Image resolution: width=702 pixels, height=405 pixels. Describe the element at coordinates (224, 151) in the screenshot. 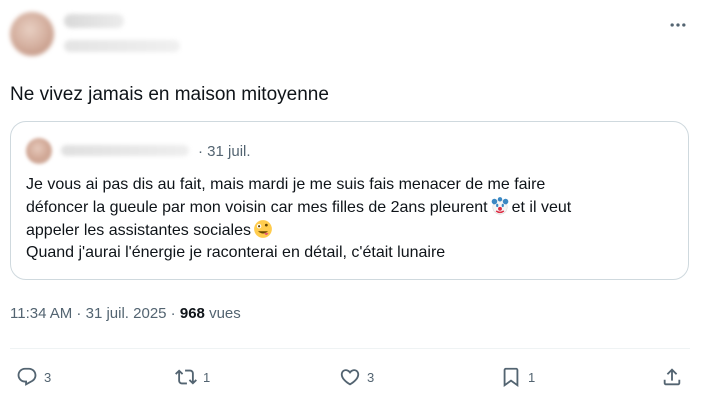

I see `quote-date: · 31 juil.` at that location.